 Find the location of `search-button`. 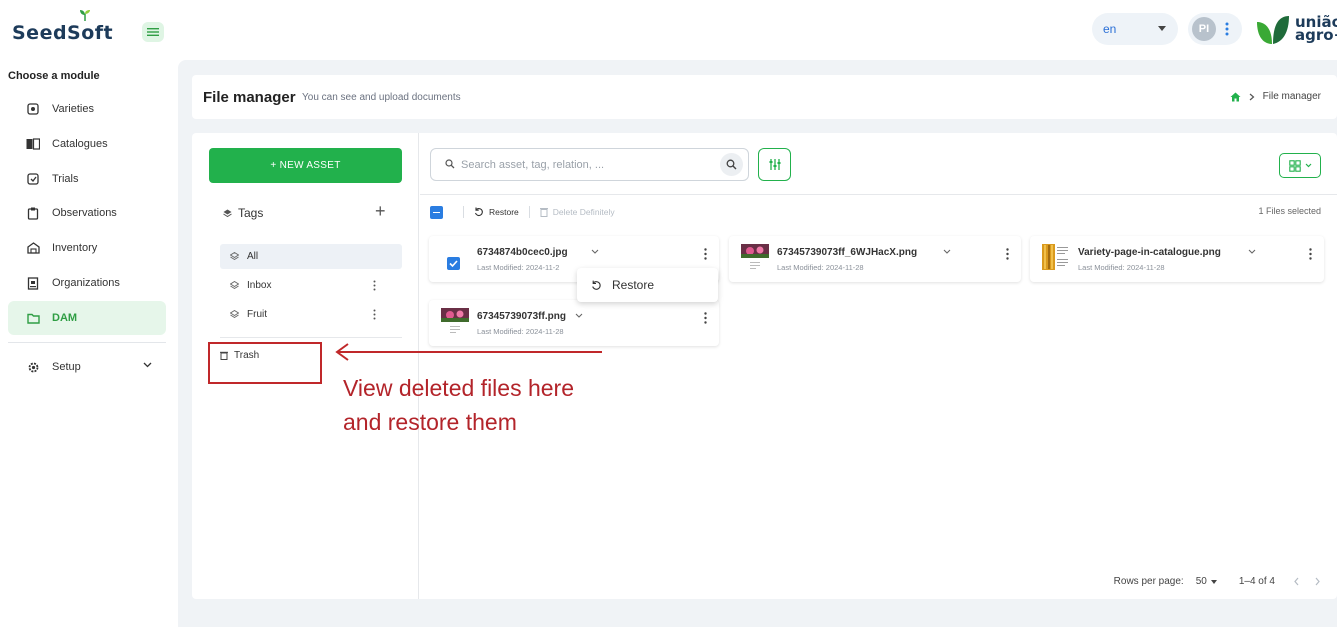

search-button is located at coordinates (731, 164).